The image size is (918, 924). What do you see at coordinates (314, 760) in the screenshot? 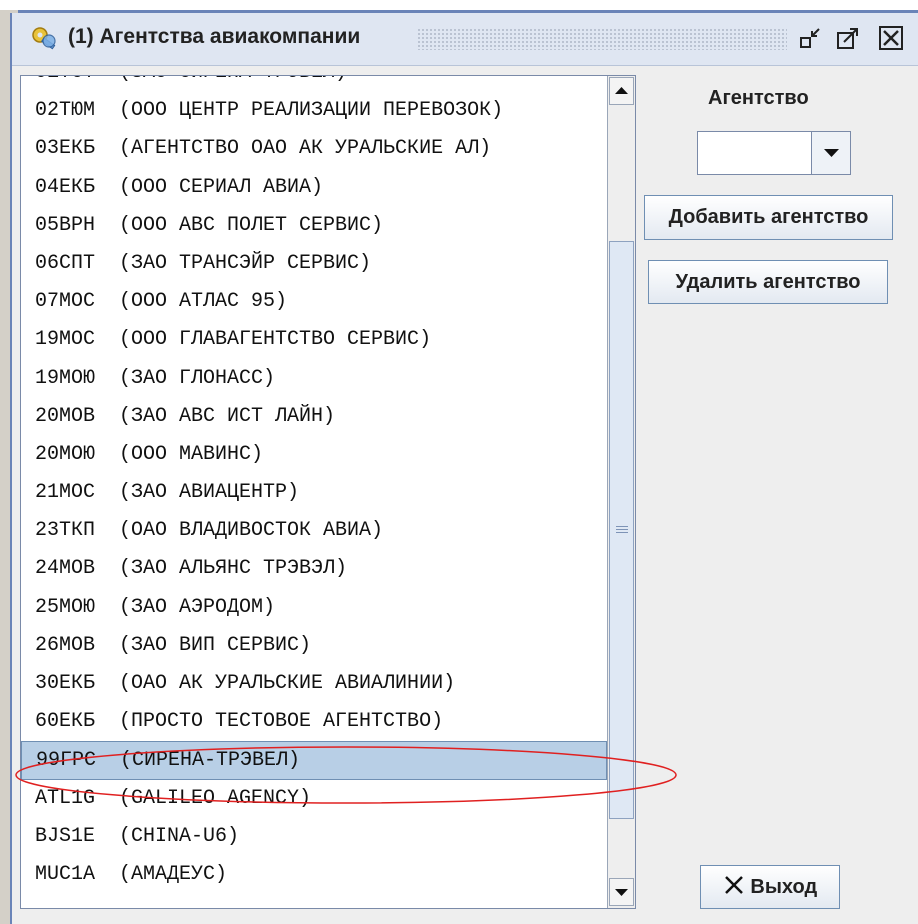
I see `list-item-selected: 99ГРС (СИРЕНА-ТРЭВЕЛ)` at bounding box center [314, 760].